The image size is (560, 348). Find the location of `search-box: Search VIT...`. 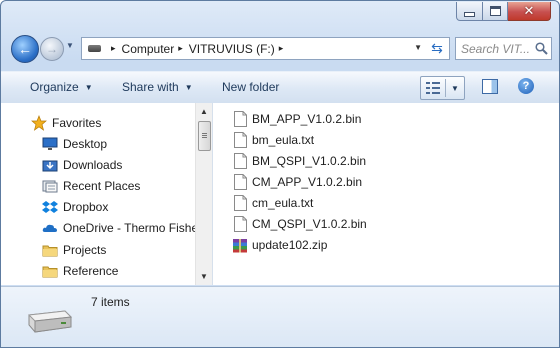

search-box: Search VIT... is located at coordinates (503, 48).